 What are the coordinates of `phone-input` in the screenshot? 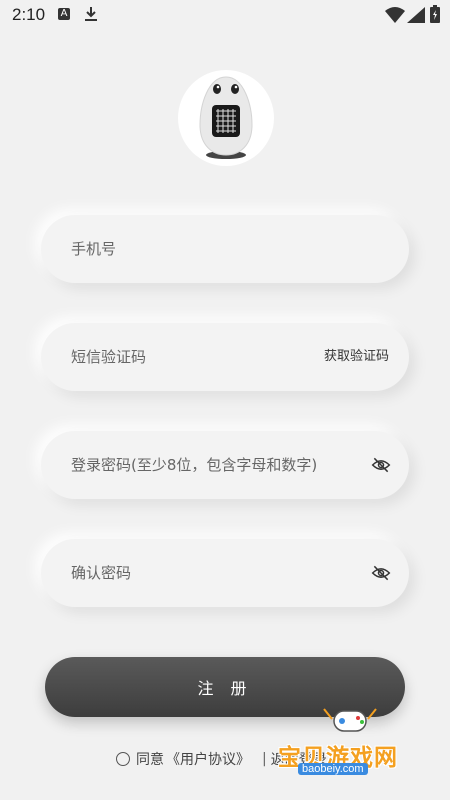 It's located at (191, 249).